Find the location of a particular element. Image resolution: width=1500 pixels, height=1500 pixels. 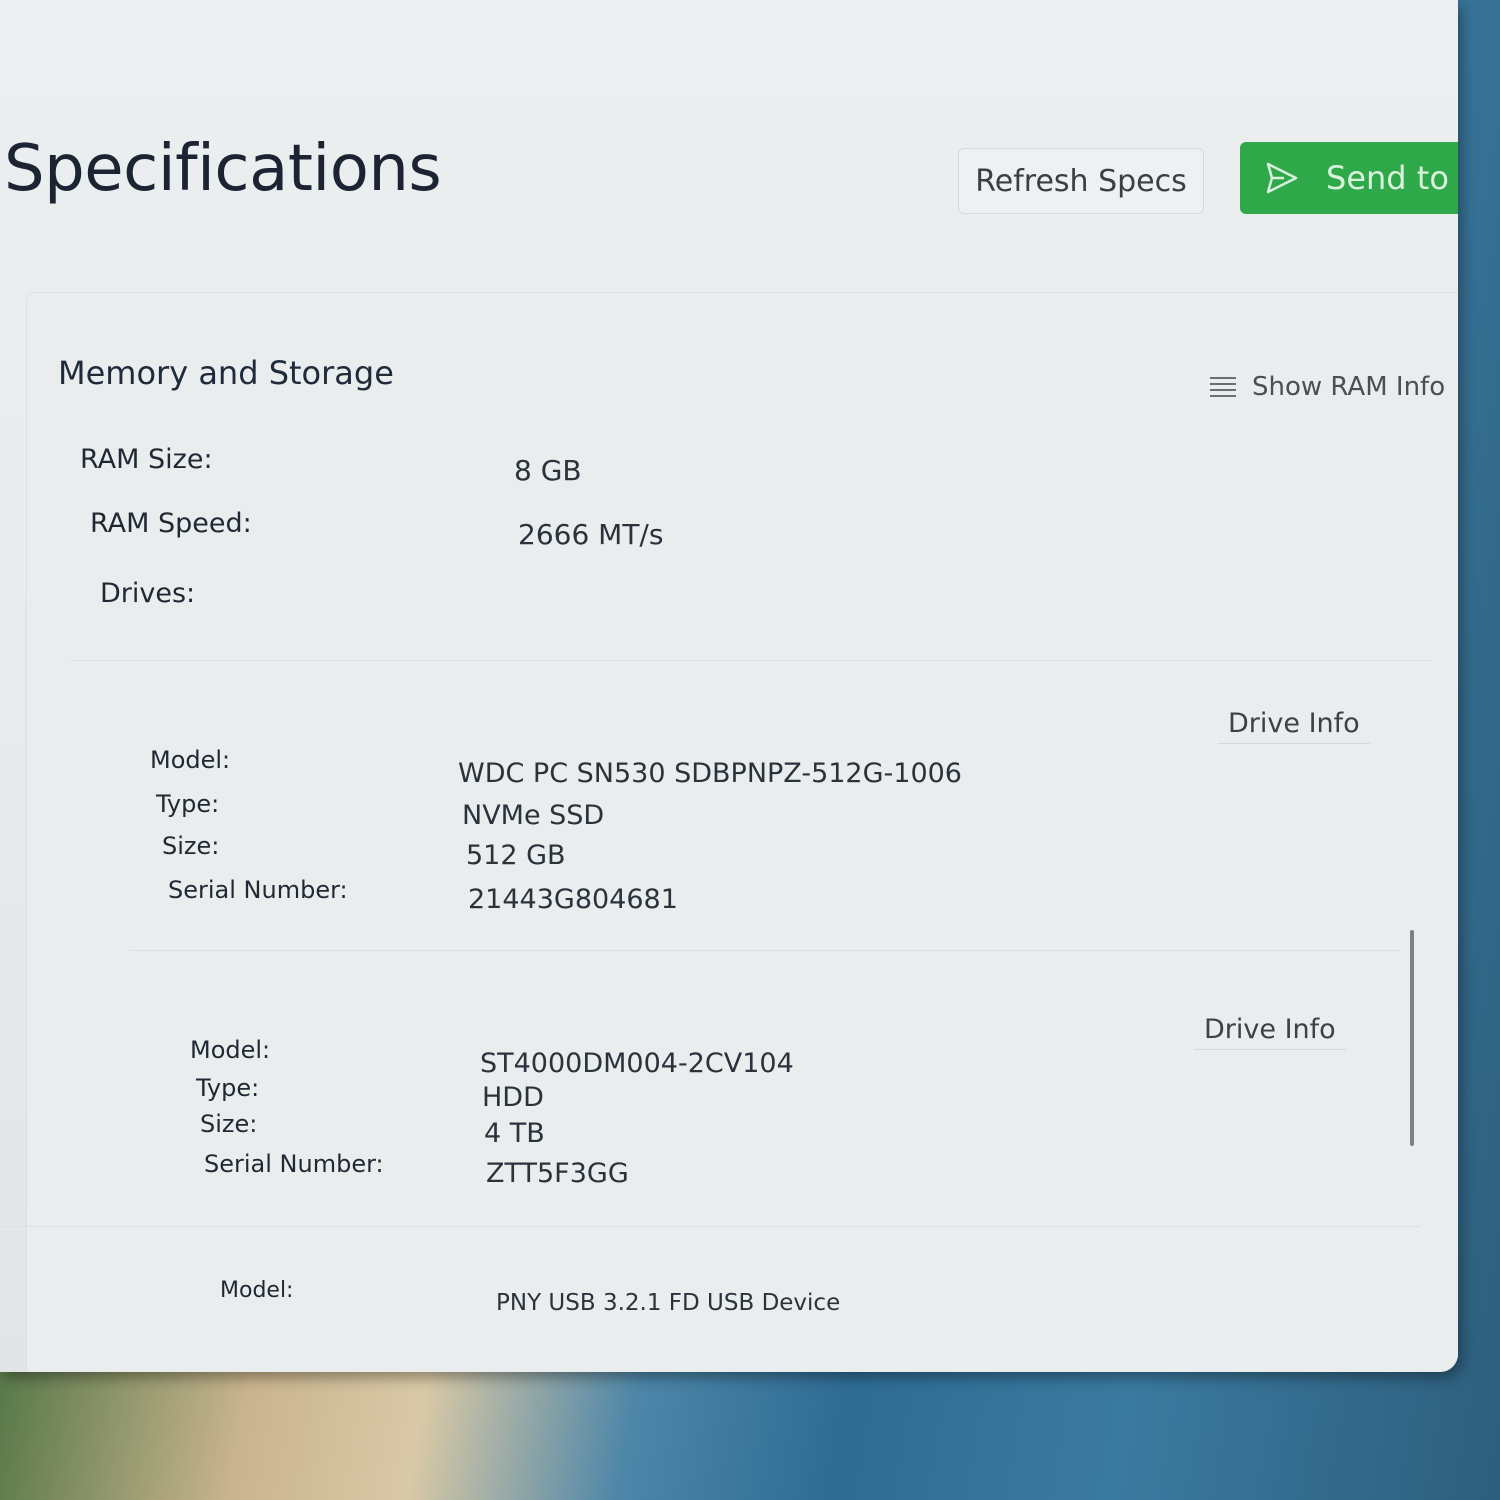

send-to-po-button: Send to PO is located at coordinates (1349, 178).